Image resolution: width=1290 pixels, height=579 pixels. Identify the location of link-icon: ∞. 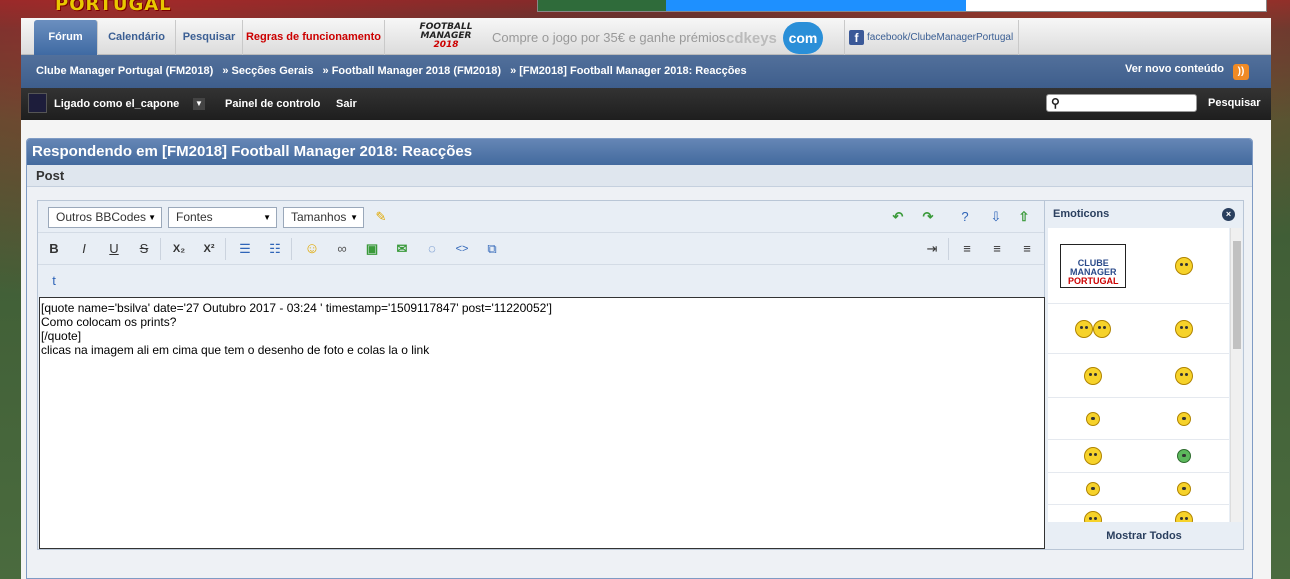
(342, 249).